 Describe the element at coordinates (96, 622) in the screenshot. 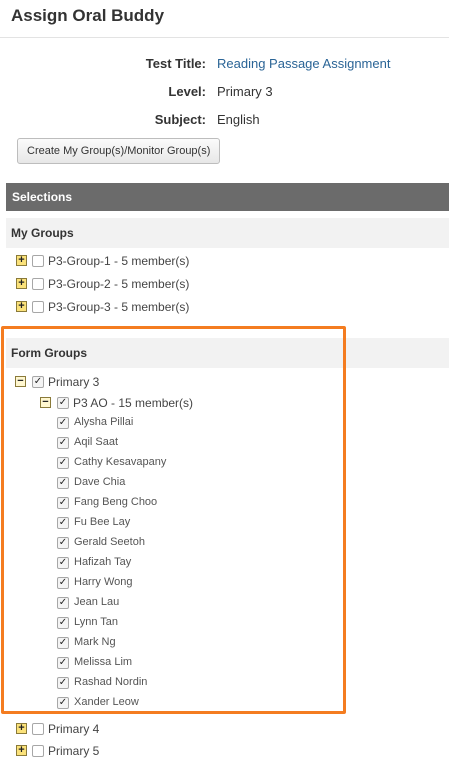

I see `member-name: Lynn Tan` at that location.